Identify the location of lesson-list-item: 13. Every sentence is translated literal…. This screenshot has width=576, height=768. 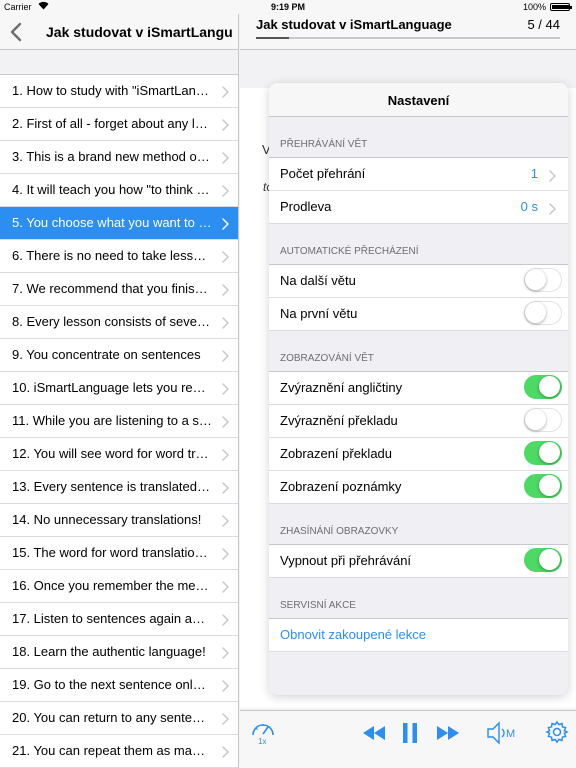
(119, 487).